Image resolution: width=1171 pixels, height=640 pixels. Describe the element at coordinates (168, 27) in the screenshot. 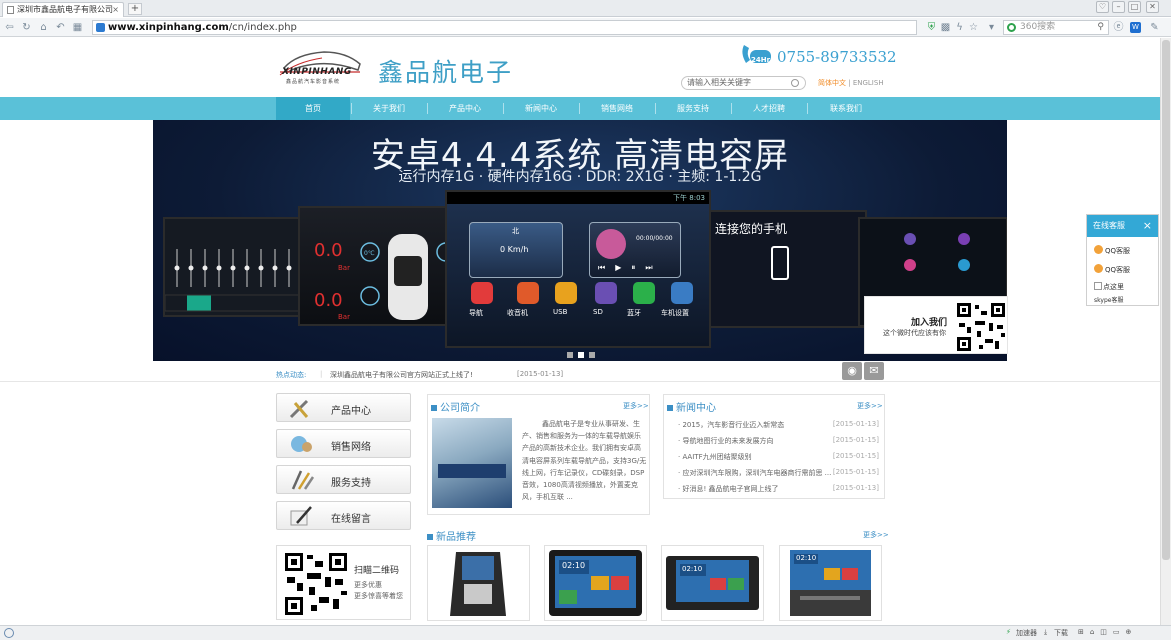

I see `url-host: www.xinpinhang.com` at that location.